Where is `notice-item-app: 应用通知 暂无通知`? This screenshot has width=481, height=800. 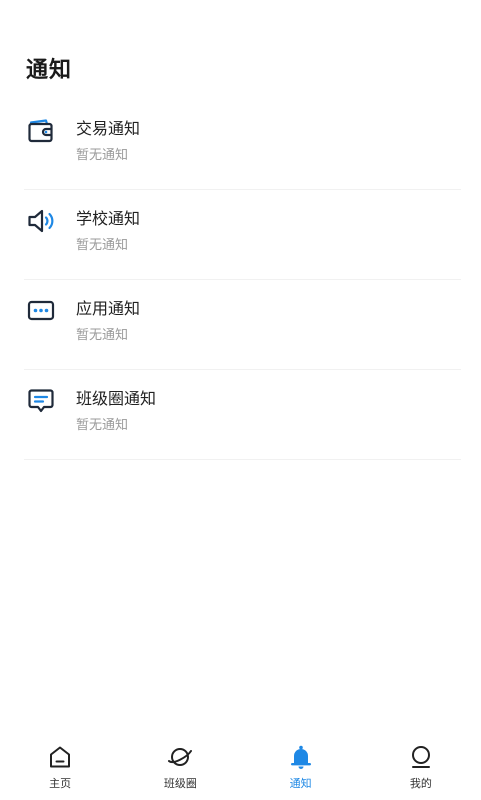 notice-item-app: 应用通知 暂无通知 is located at coordinates (242, 325).